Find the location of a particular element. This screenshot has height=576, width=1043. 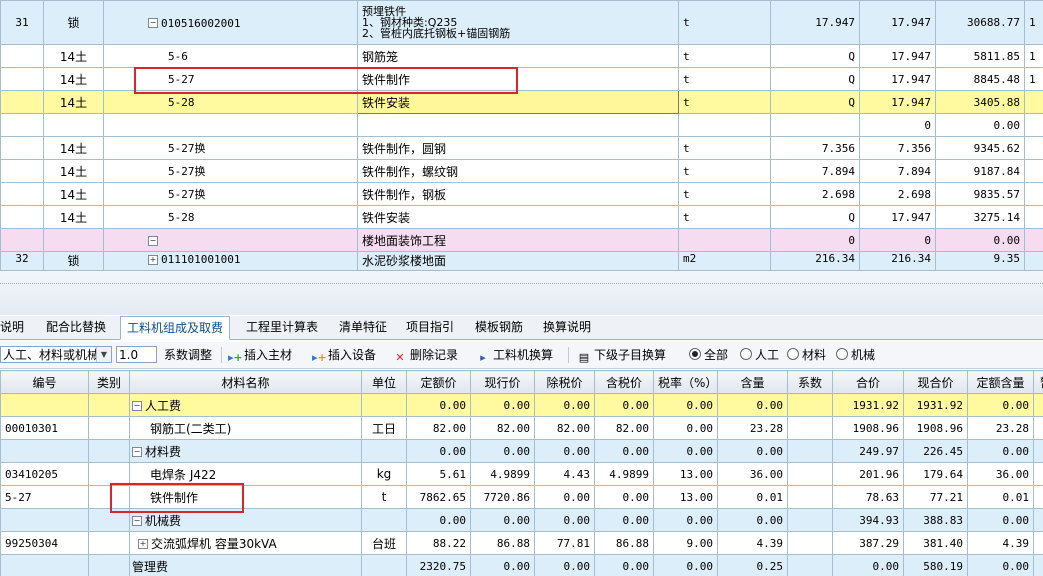

quantity-expression-cell: 216.34 is located at coordinates (815, 260).